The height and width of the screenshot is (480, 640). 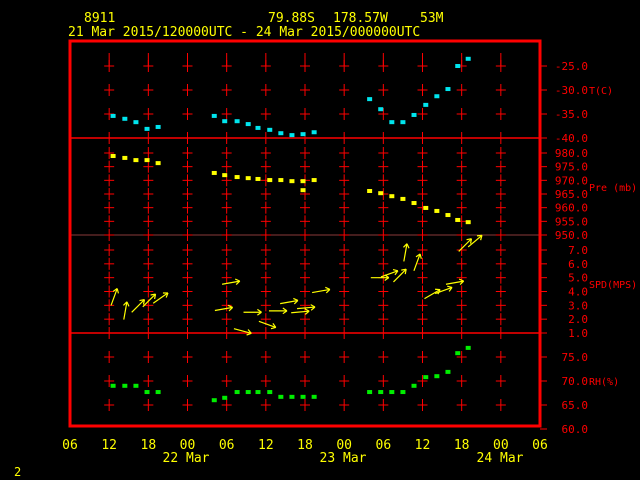 I want to click on y-tick-label: 70.0, so click(x=575, y=381).